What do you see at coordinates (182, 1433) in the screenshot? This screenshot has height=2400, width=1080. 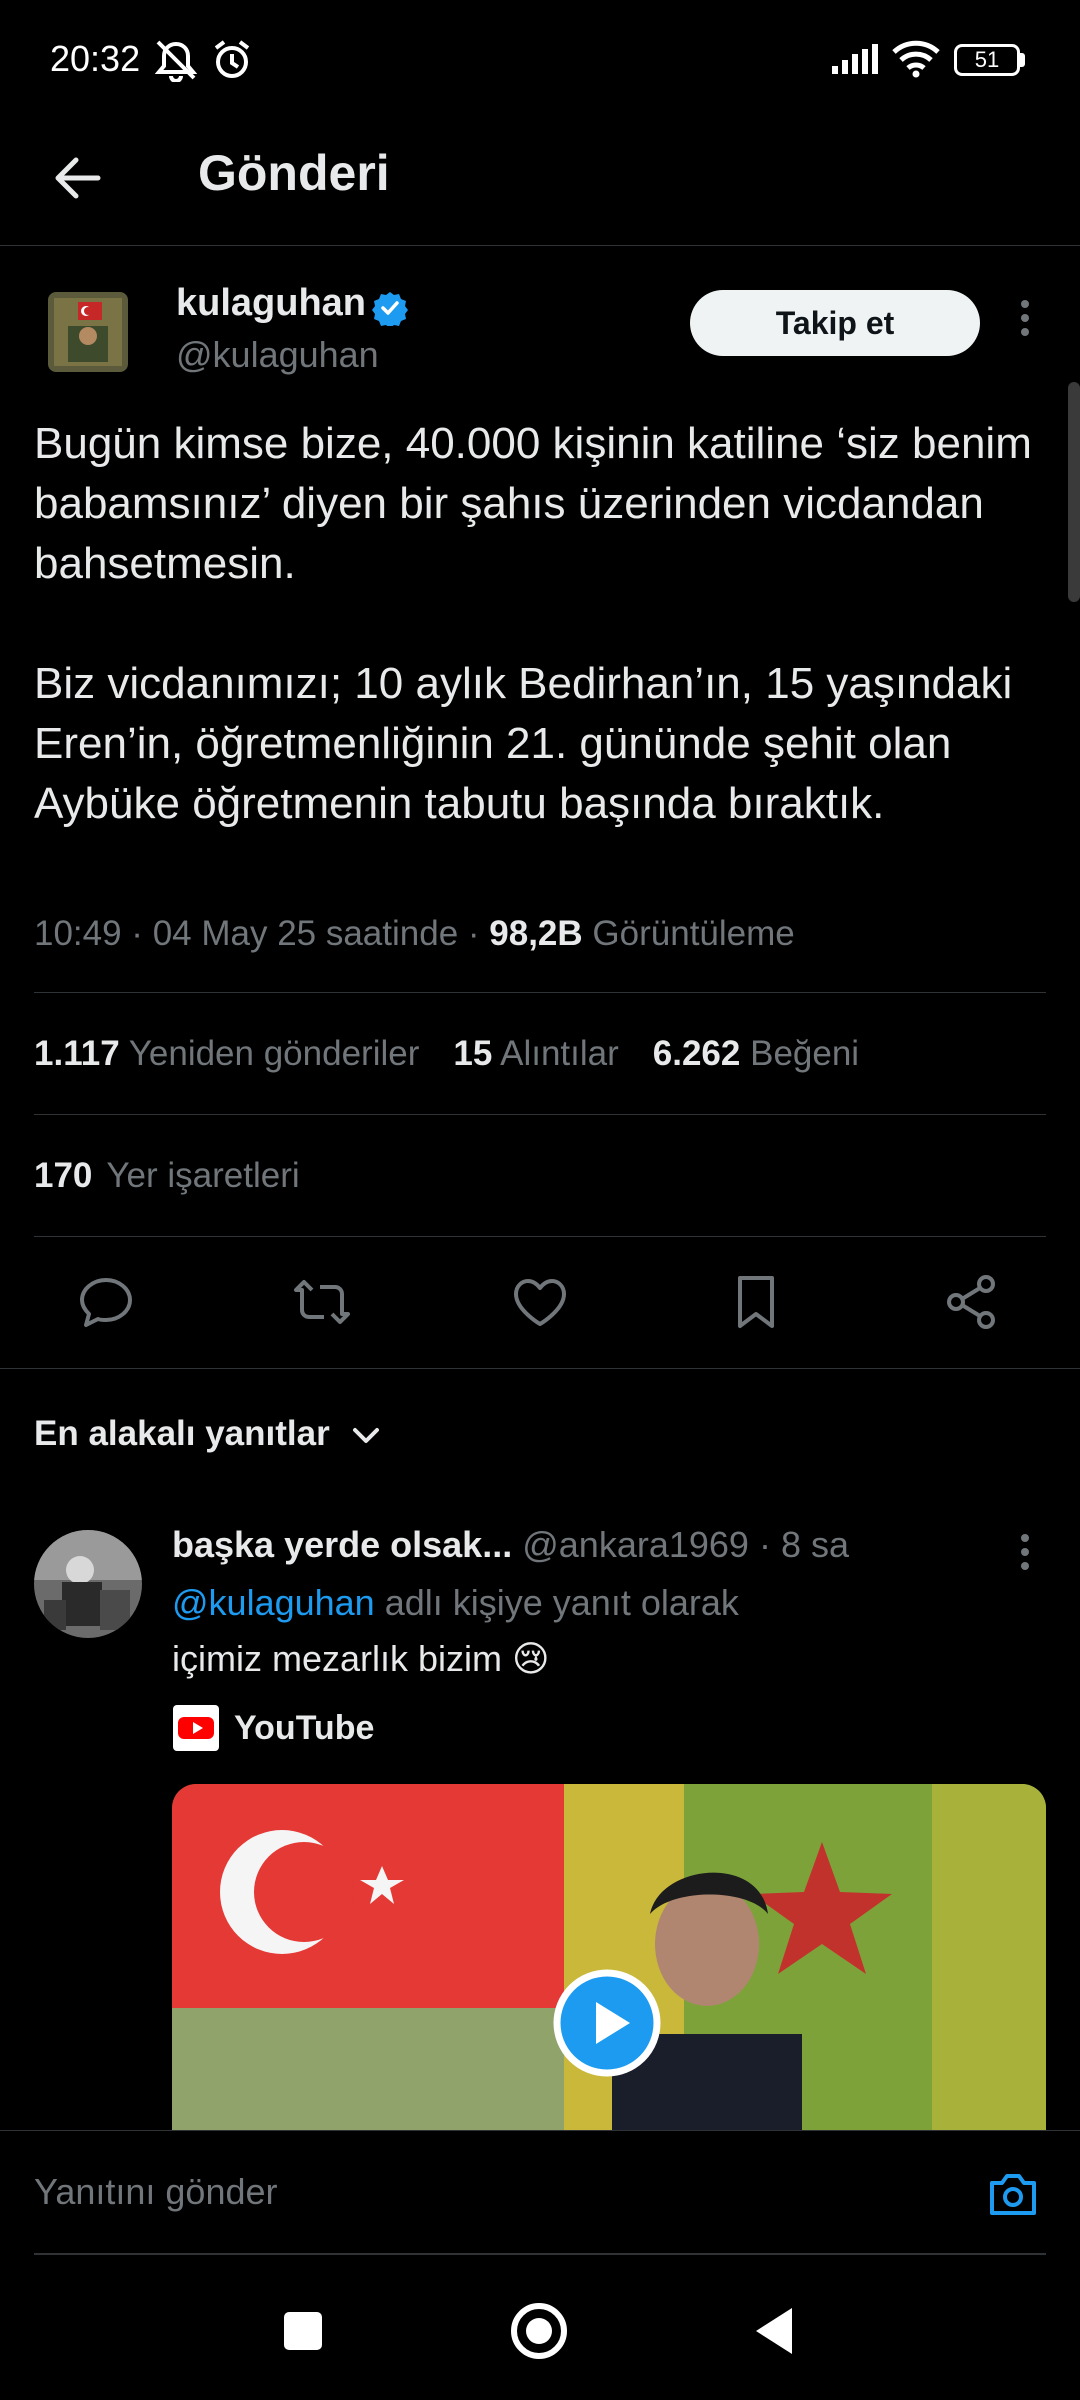 I see `replies-sort-label: En alakalı yanıtlar` at bounding box center [182, 1433].